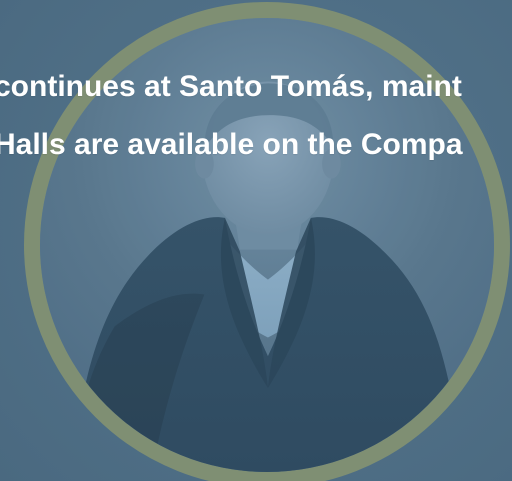  I want to click on caption-line-2: Halls are available on the Compa, so click(231, 144).